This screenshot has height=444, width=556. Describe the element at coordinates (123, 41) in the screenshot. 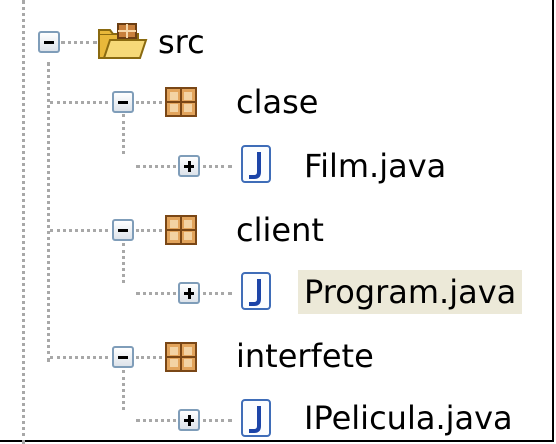

I see `folder-package-icon` at that location.